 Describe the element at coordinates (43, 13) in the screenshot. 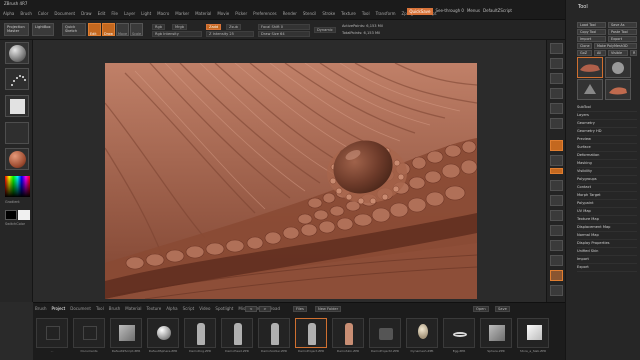

I see `menu-color: Color` at that location.